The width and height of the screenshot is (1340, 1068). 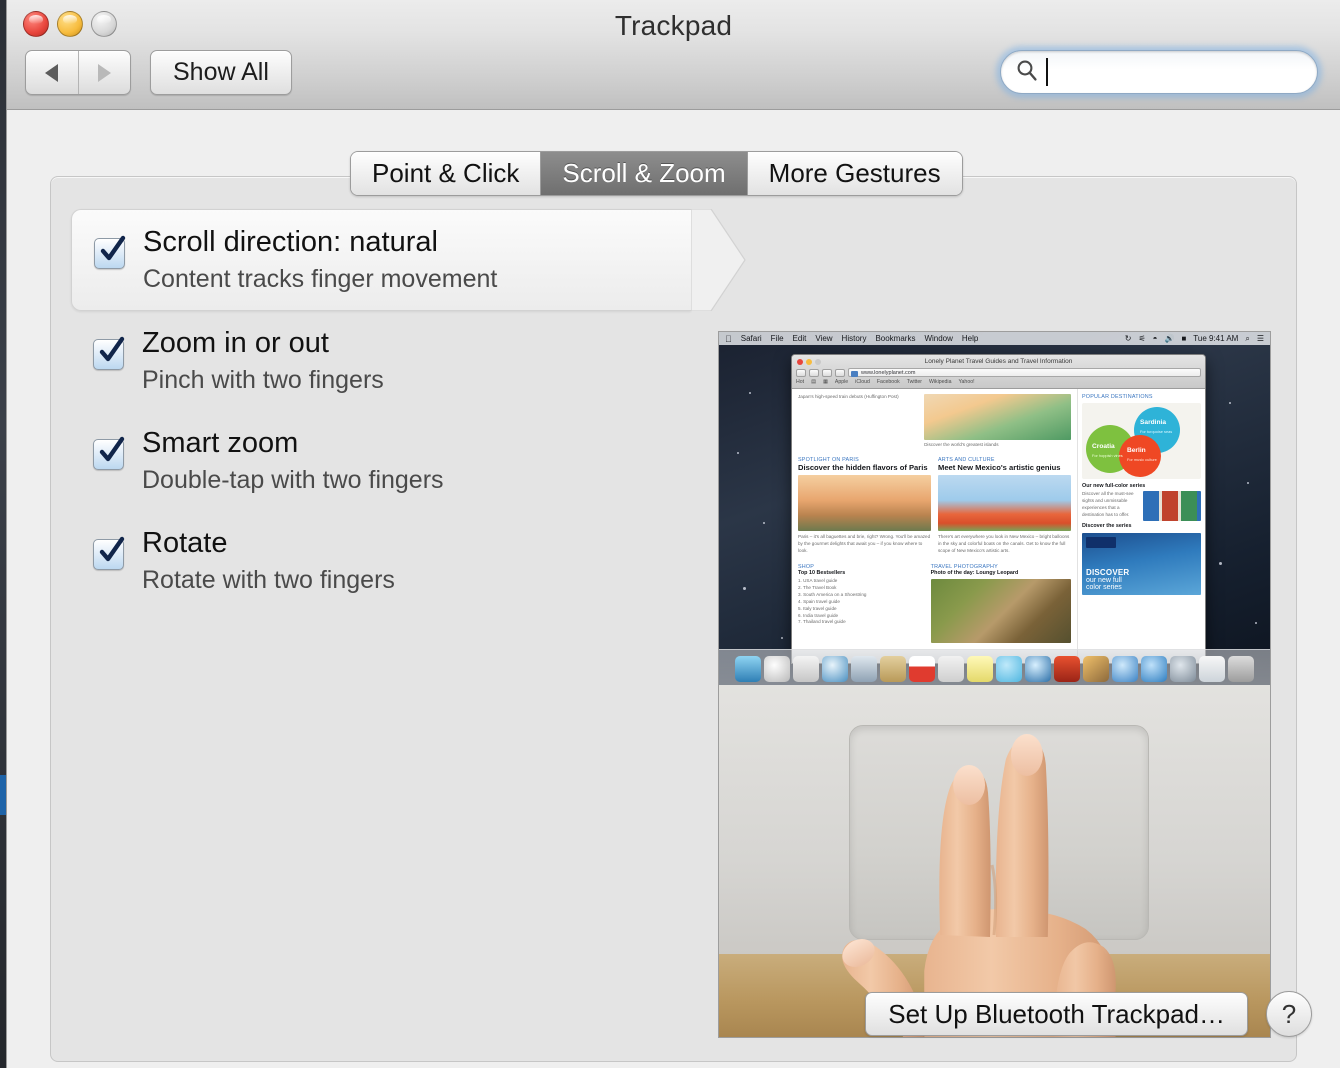 I want to click on safari-window-controls, so click(x=809, y=362).